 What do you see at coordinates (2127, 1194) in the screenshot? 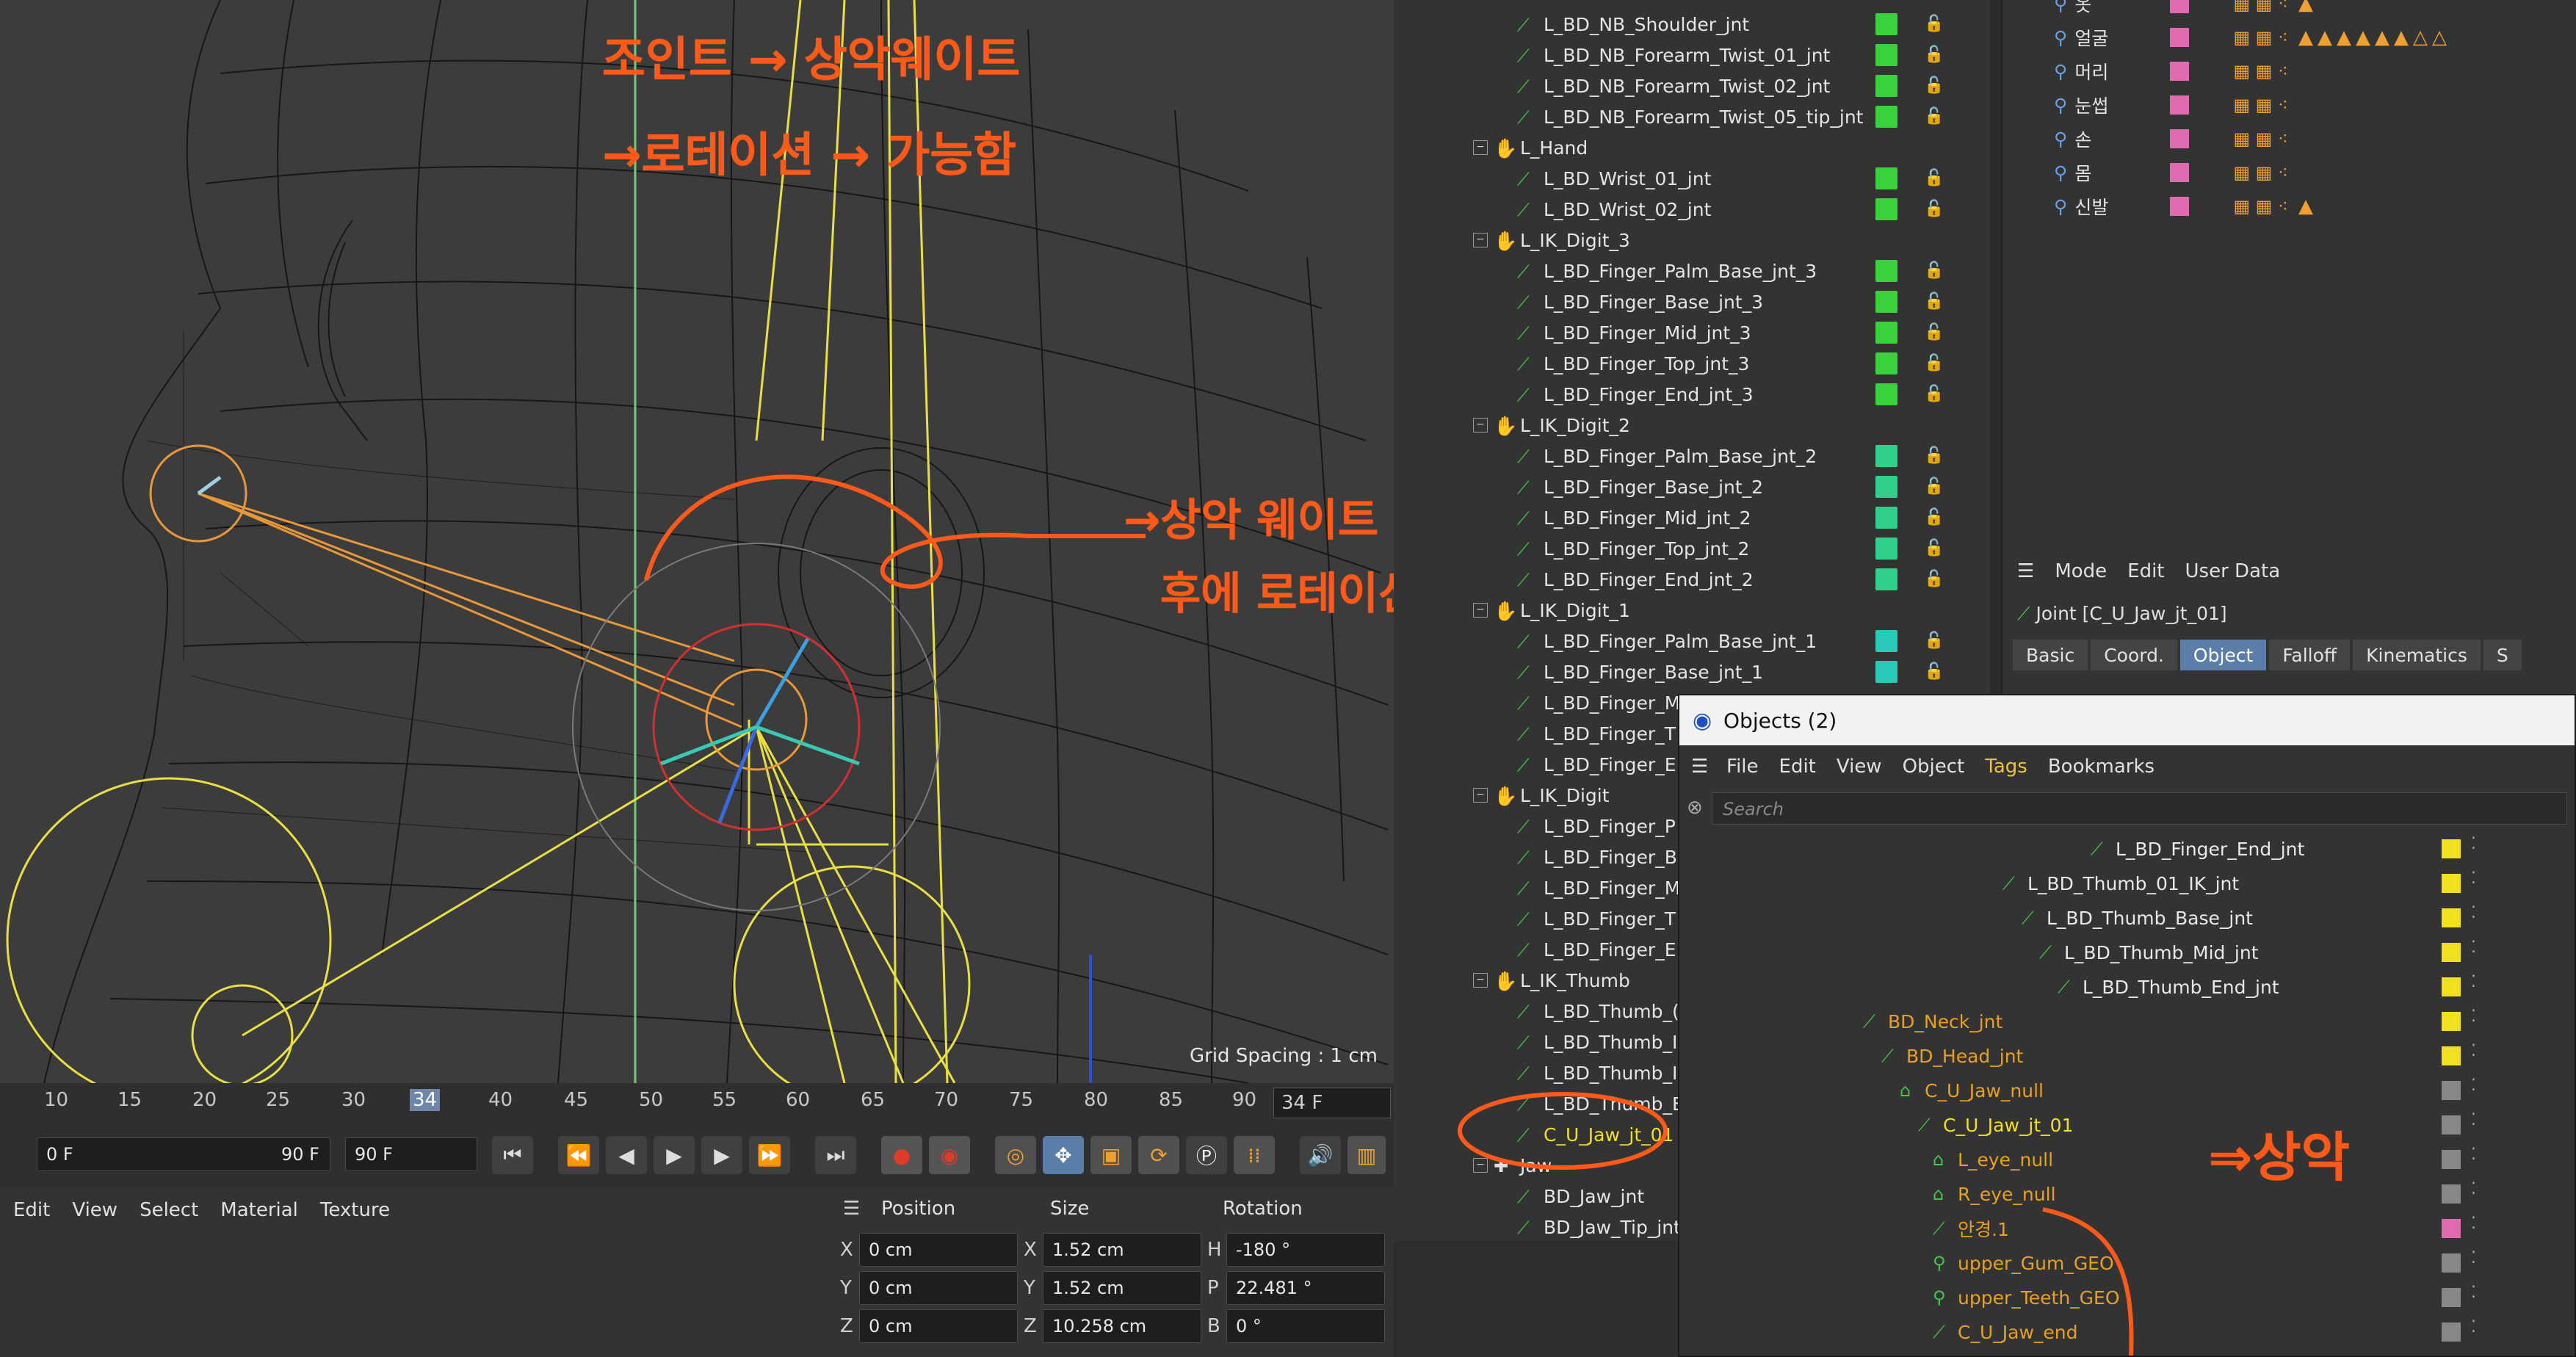
I see `object-row: ⌂ R_eye_null ⁚` at bounding box center [2127, 1194].